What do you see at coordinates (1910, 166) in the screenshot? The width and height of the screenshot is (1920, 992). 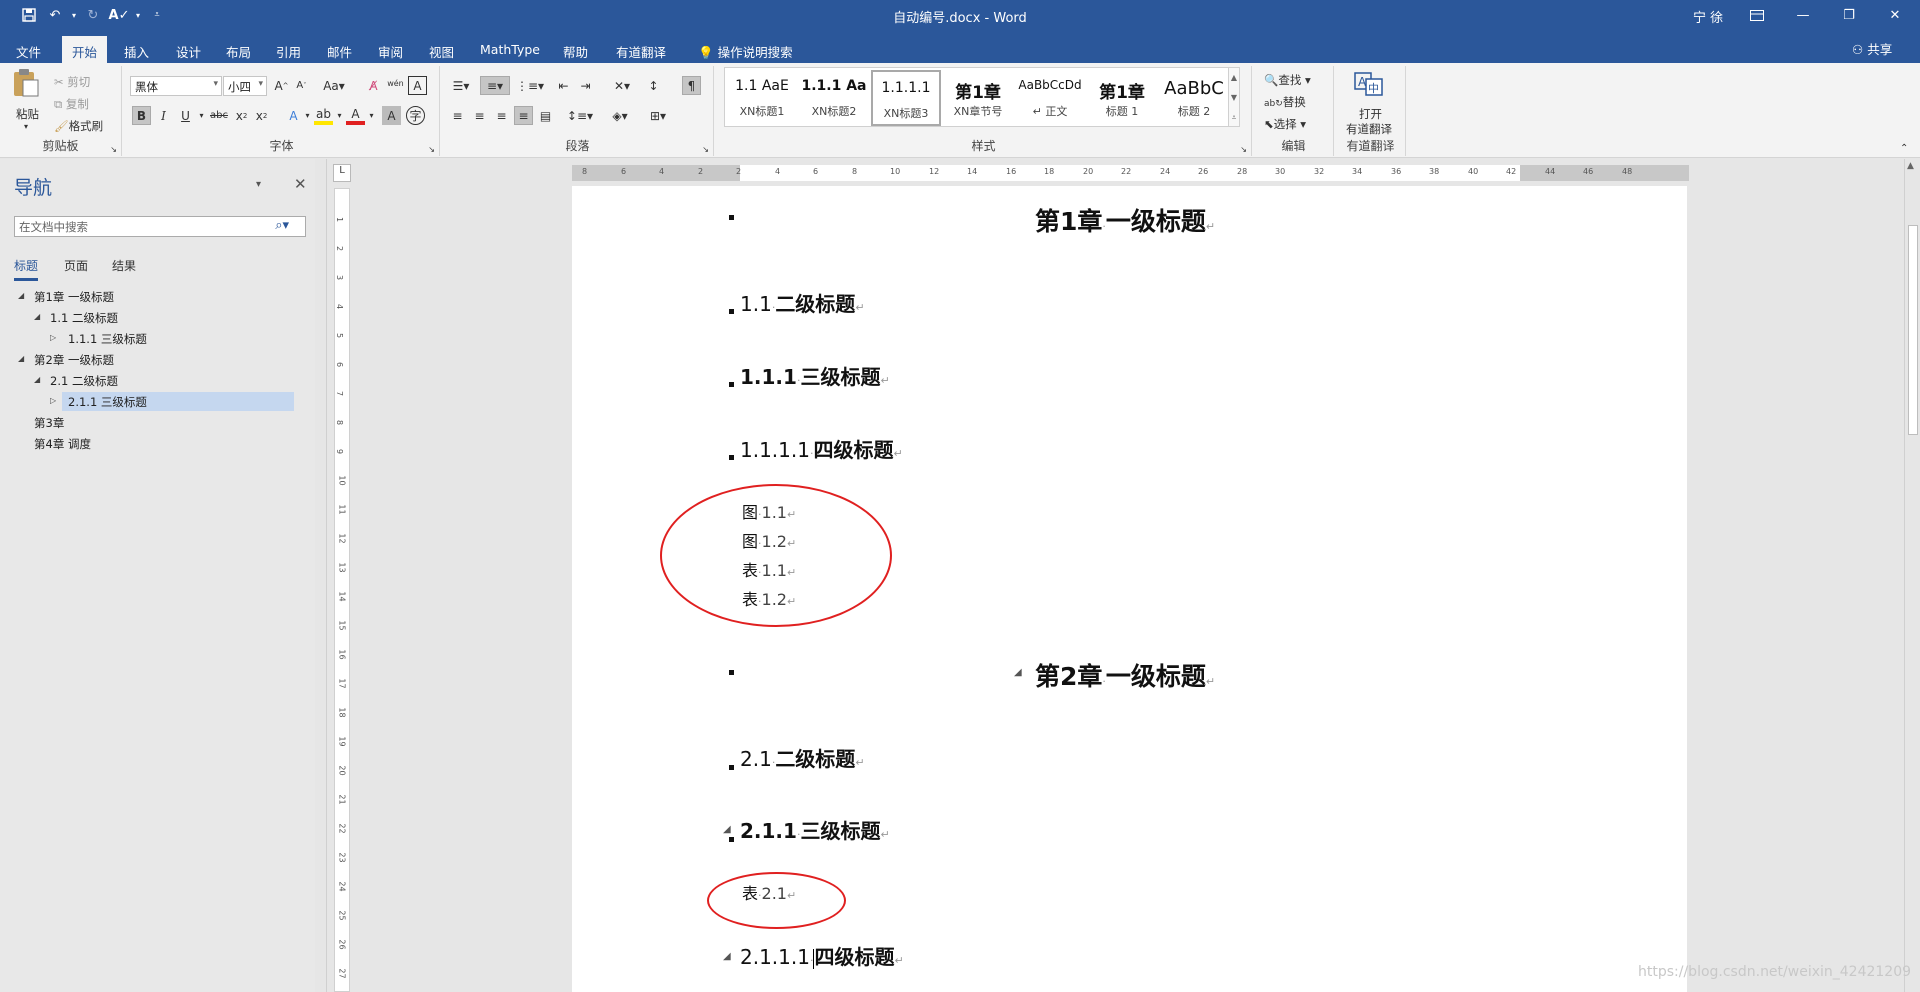 I see `scroll-up-icon: ▲` at bounding box center [1910, 166].